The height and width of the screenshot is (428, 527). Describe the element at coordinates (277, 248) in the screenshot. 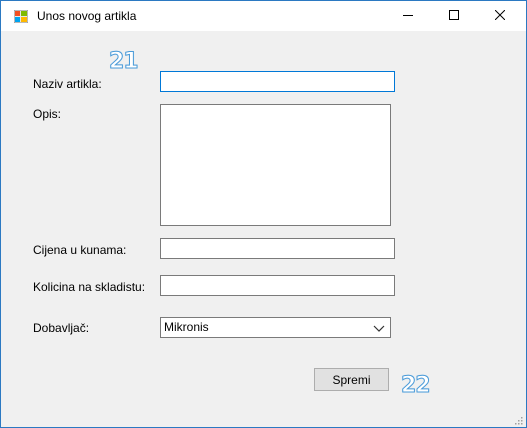

I see `cijena-input` at that location.